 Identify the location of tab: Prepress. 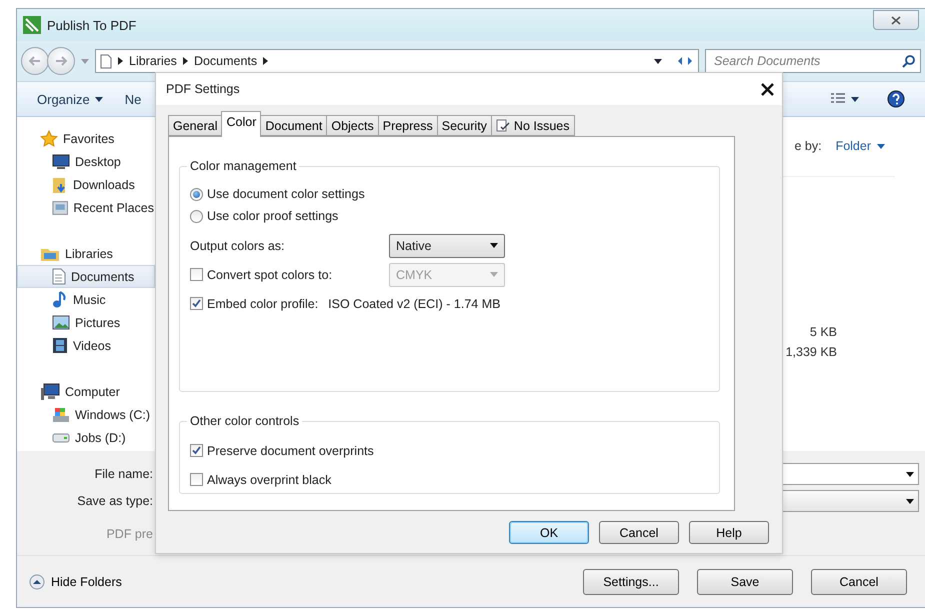
(408, 125).